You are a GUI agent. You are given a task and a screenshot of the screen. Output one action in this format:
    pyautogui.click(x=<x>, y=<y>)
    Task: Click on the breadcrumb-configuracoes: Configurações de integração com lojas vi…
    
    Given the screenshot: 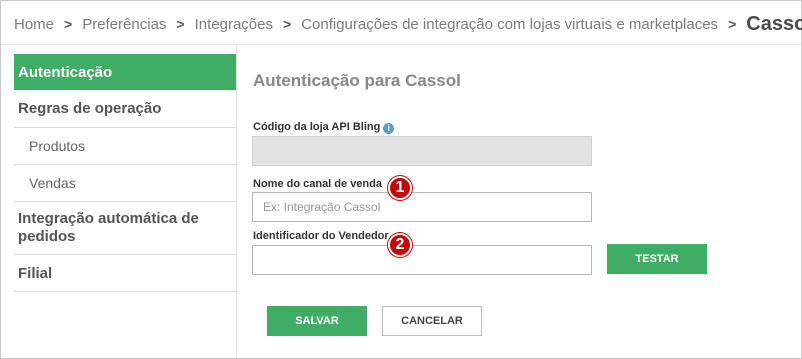 What is the action you would take?
    pyautogui.click(x=509, y=24)
    